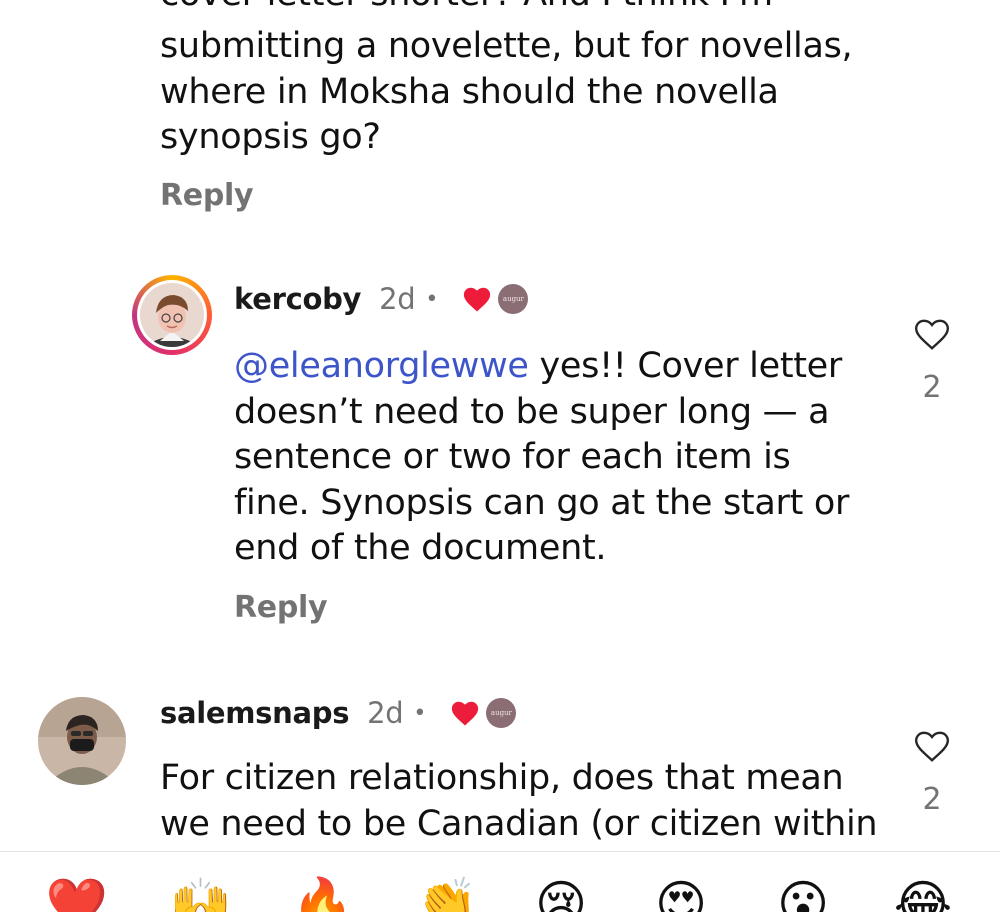  I want to click on comment-header: kercoby 2d • augur, so click(381, 299).